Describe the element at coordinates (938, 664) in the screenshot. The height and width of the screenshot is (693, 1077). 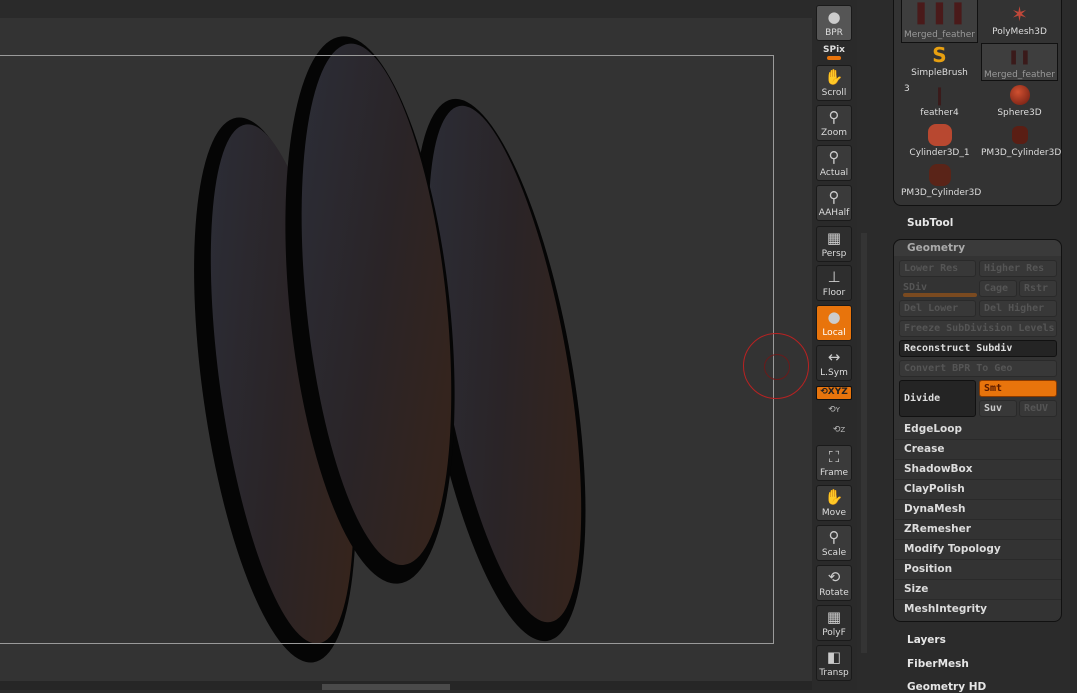
I see `fibermesh-header: FiberMesh` at that location.